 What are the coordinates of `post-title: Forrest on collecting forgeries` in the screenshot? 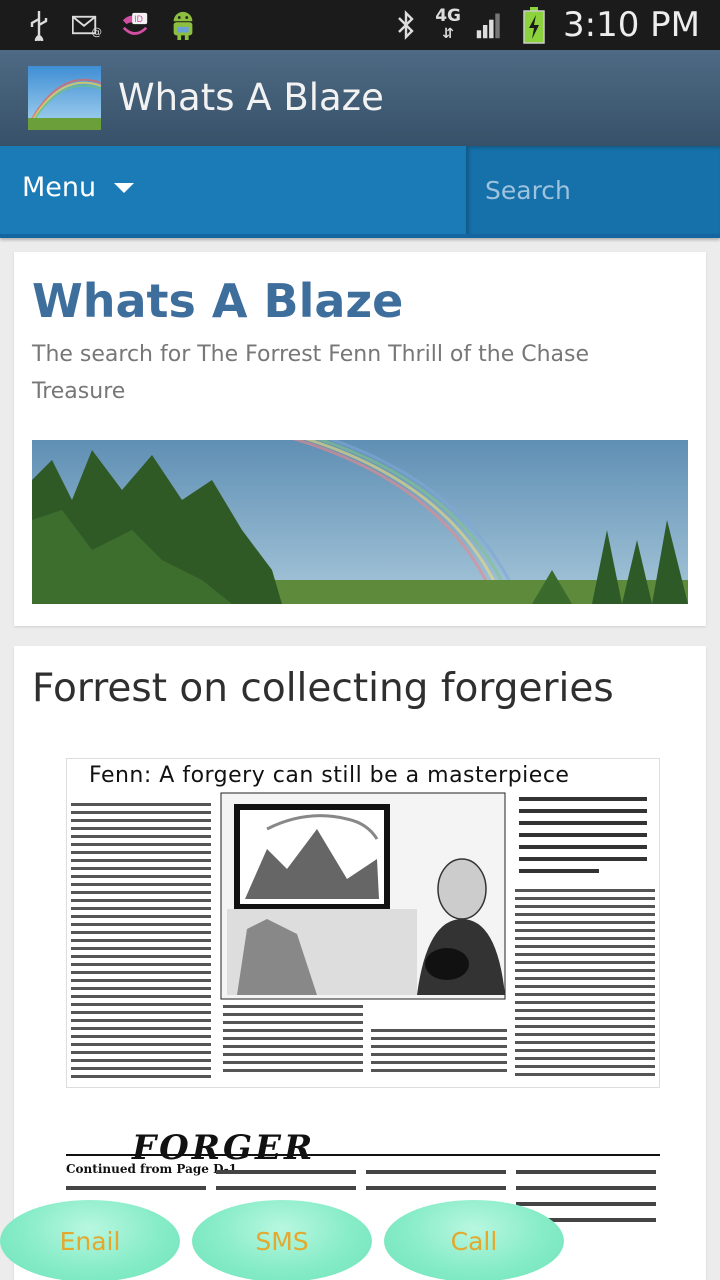 It's located at (323, 688).